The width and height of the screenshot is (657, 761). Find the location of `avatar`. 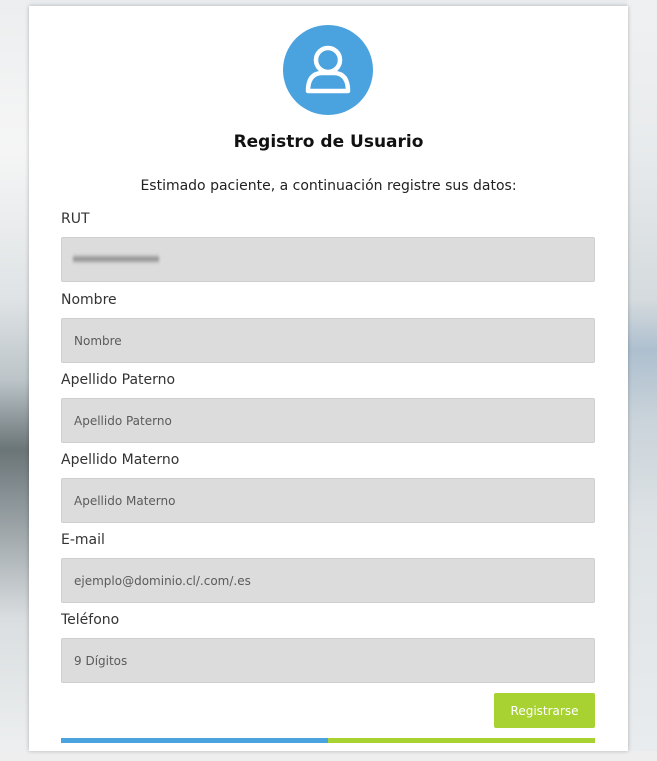

avatar is located at coordinates (328, 70).